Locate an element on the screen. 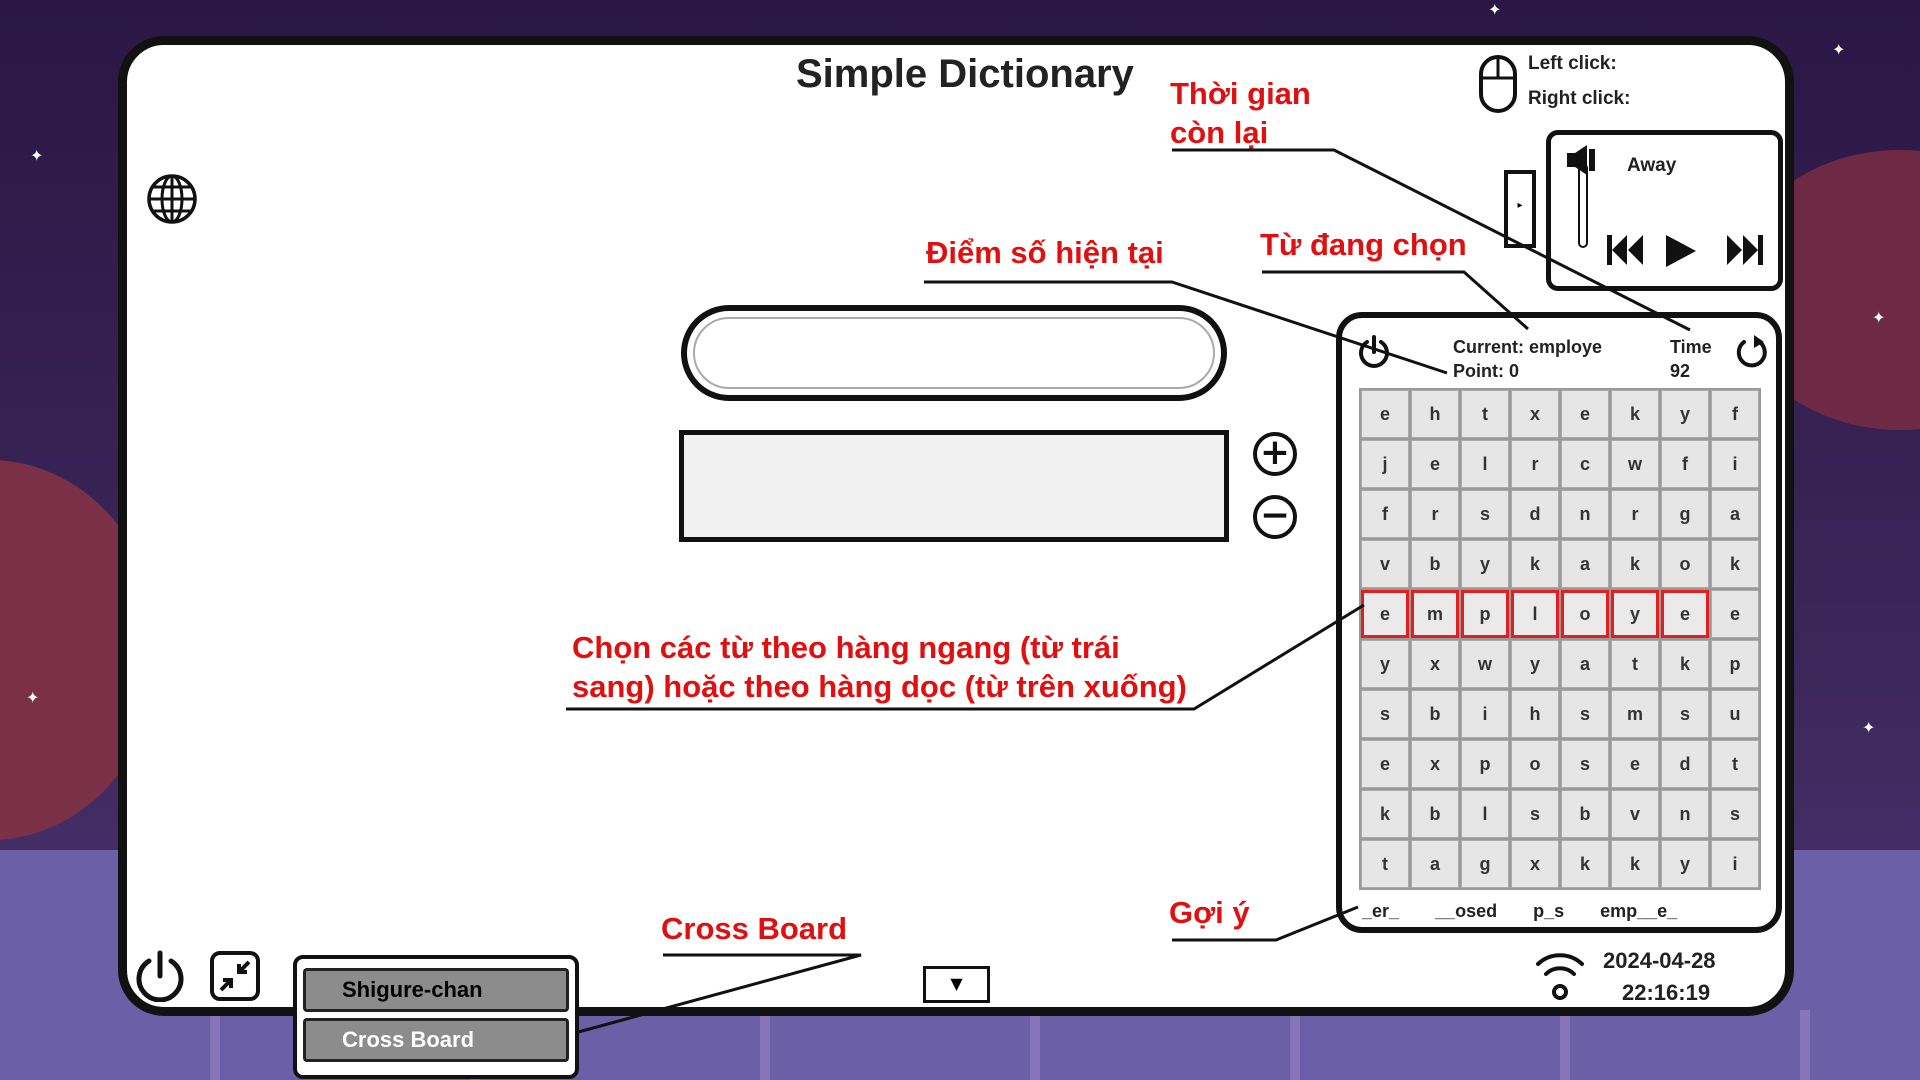 The height and width of the screenshot is (1080, 1920). dropdown-toggle: ▼ is located at coordinates (956, 984).